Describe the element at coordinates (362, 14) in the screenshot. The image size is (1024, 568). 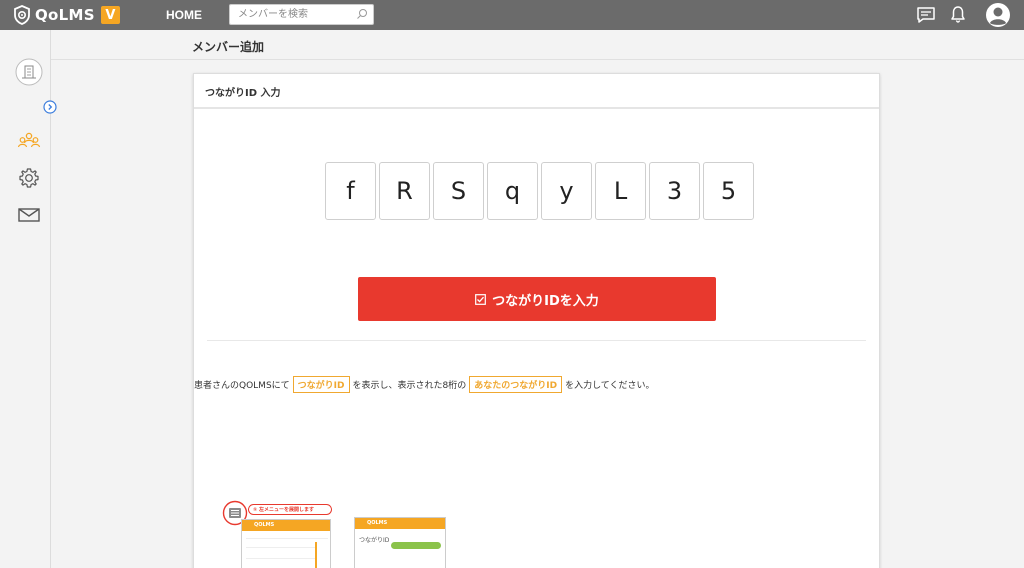
I see `search-icon` at that location.